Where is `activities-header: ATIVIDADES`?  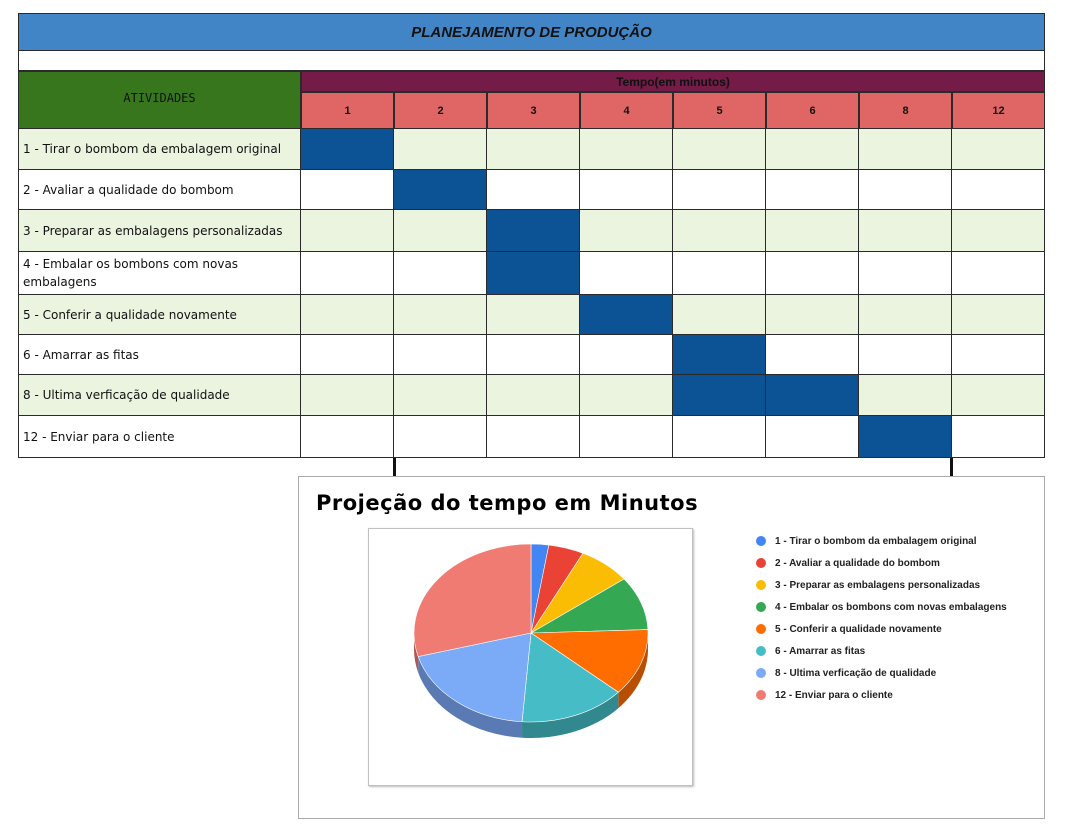 activities-header: ATIVIDADES is located at coordinates (159, 100).